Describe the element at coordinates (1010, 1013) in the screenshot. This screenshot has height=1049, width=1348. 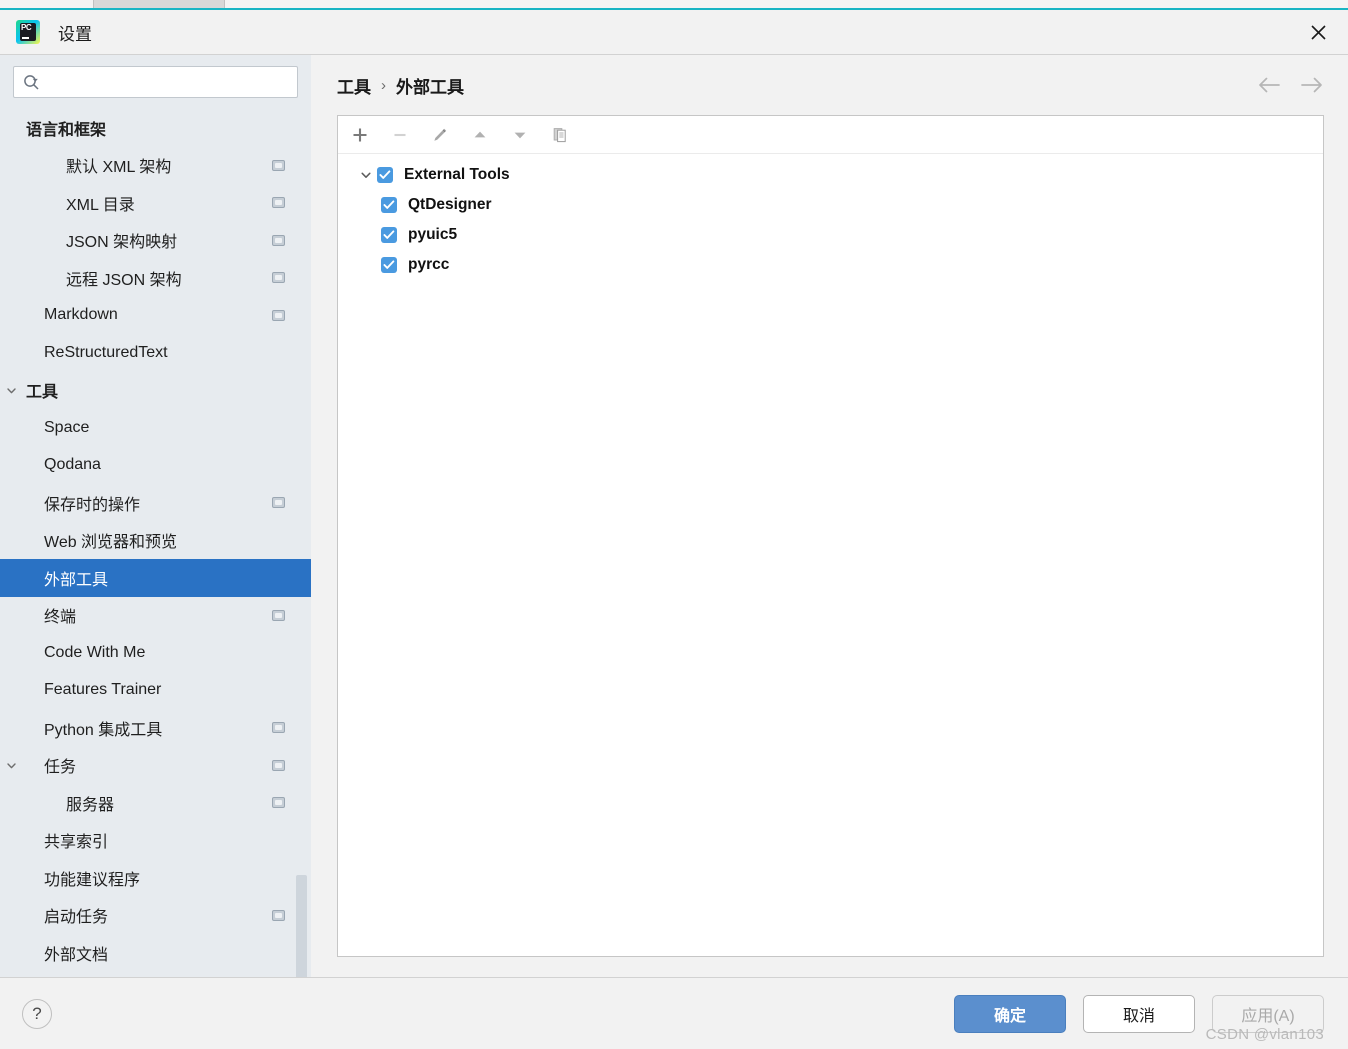
I see `ok-button: 确定` at that location.